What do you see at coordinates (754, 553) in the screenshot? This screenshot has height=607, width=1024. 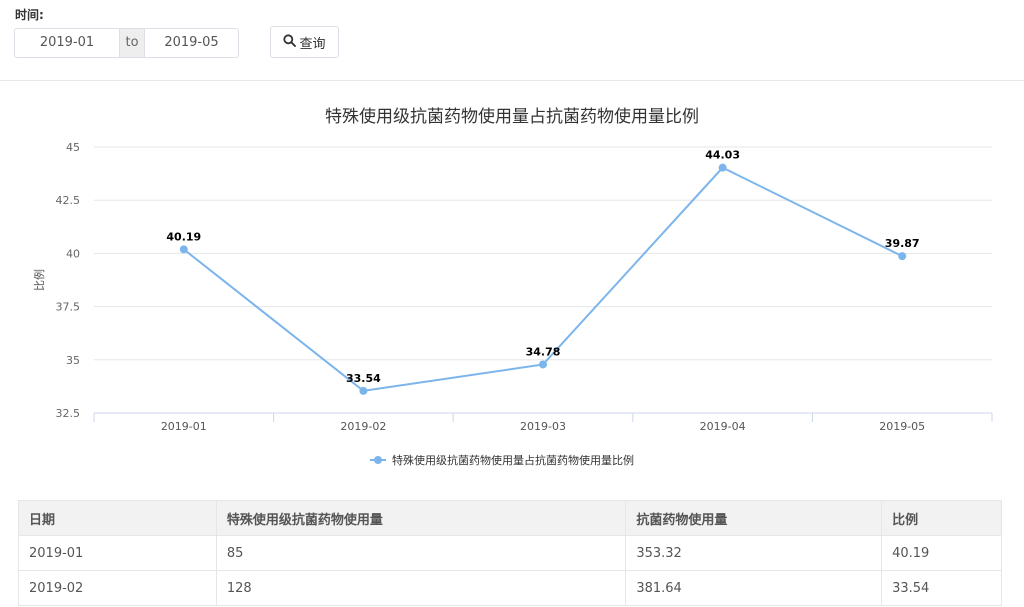 I see `table-cell: 353.32` at bounding box center [754, 553].